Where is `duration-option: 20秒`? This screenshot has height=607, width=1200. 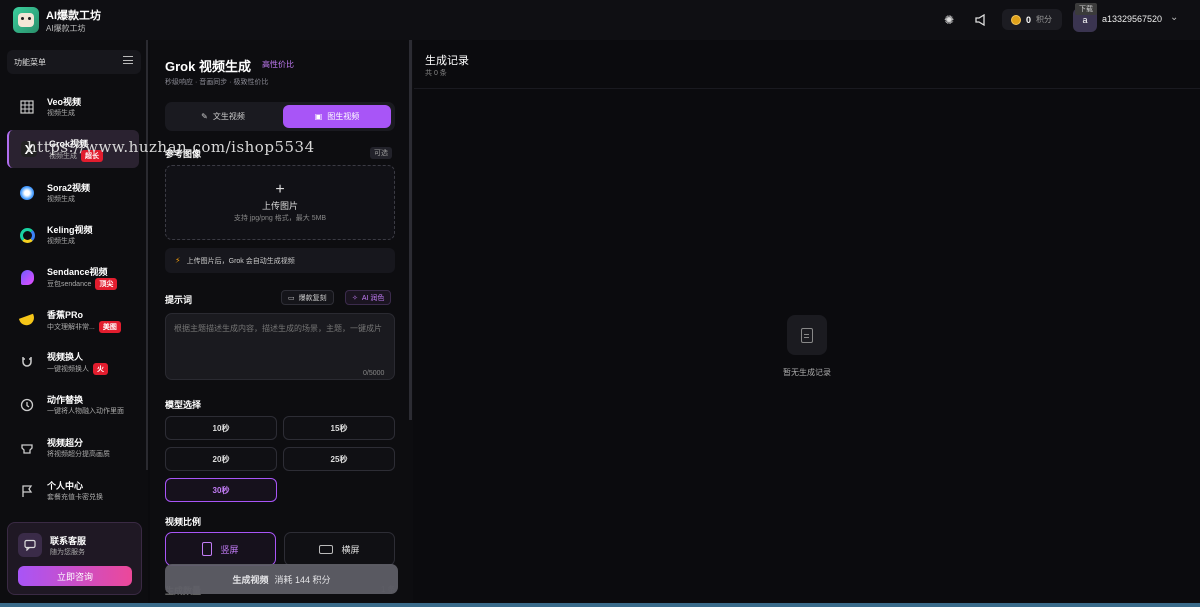
duration-option: 20秒 is located at coordinates (221, 459).